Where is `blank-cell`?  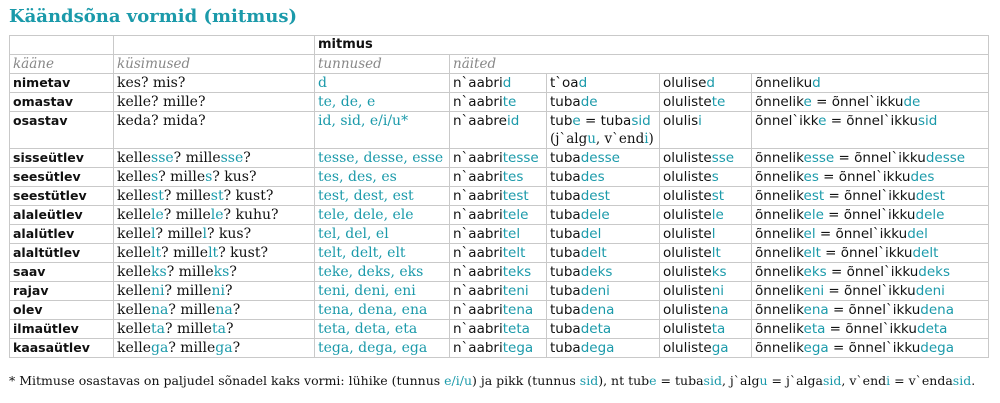 blank-cell is located at coordinates (214, 45).